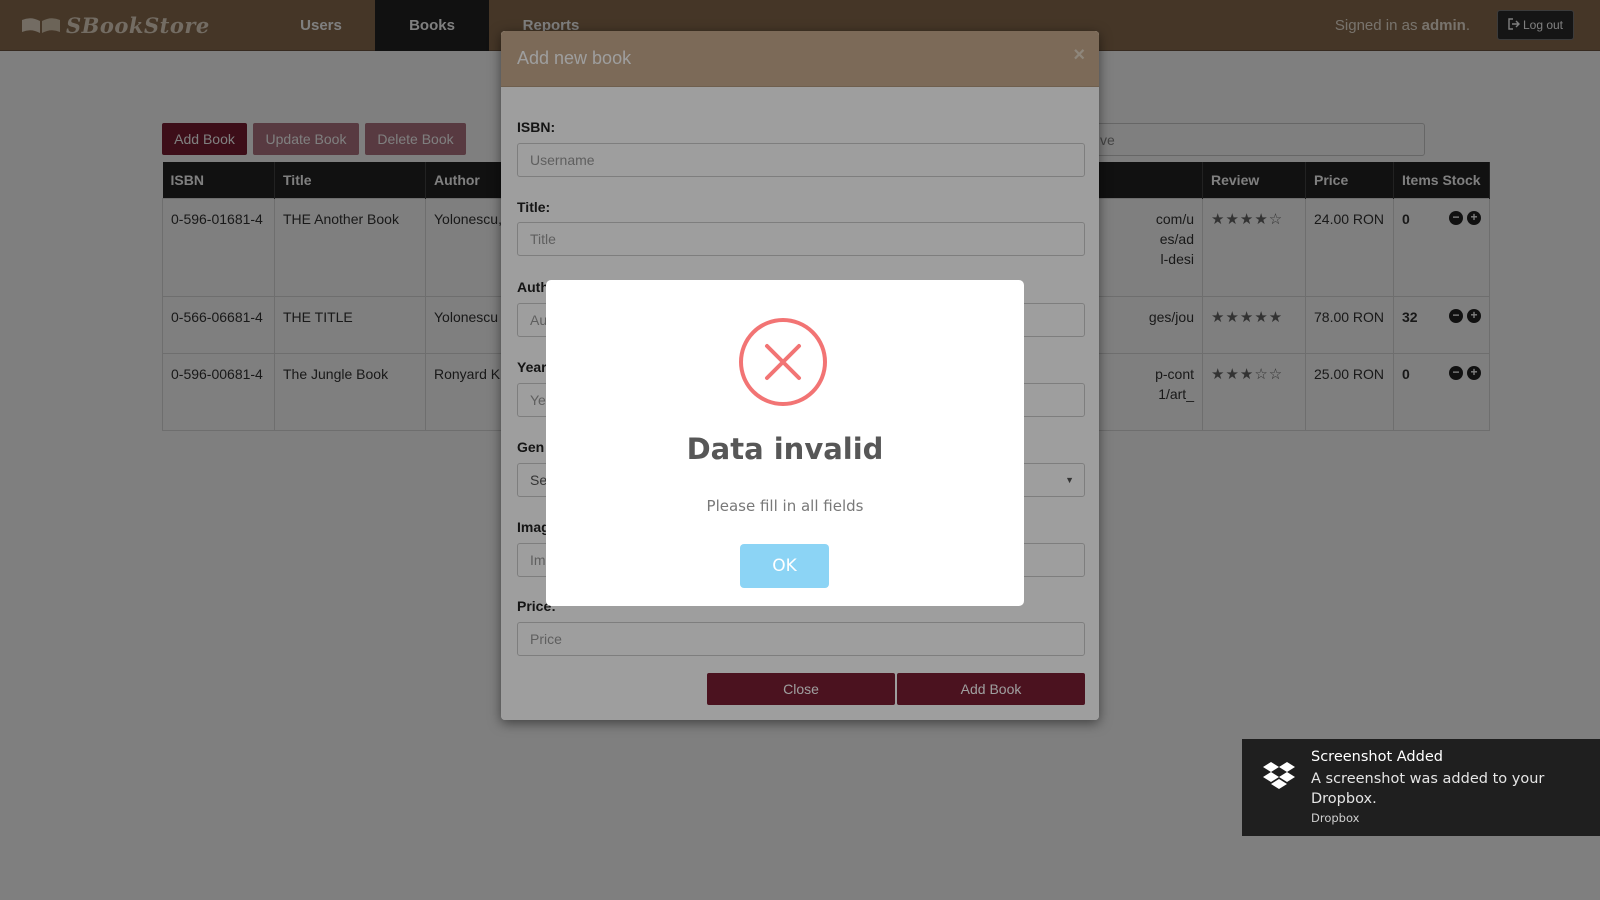 The width and height of the screenshot is (1600, 900). What do you see at coordinates (1428, 789) in the screenshot?
I see `toast-message: A screenshot was added to your Dropbox.` at bounding box center [1428, 789].